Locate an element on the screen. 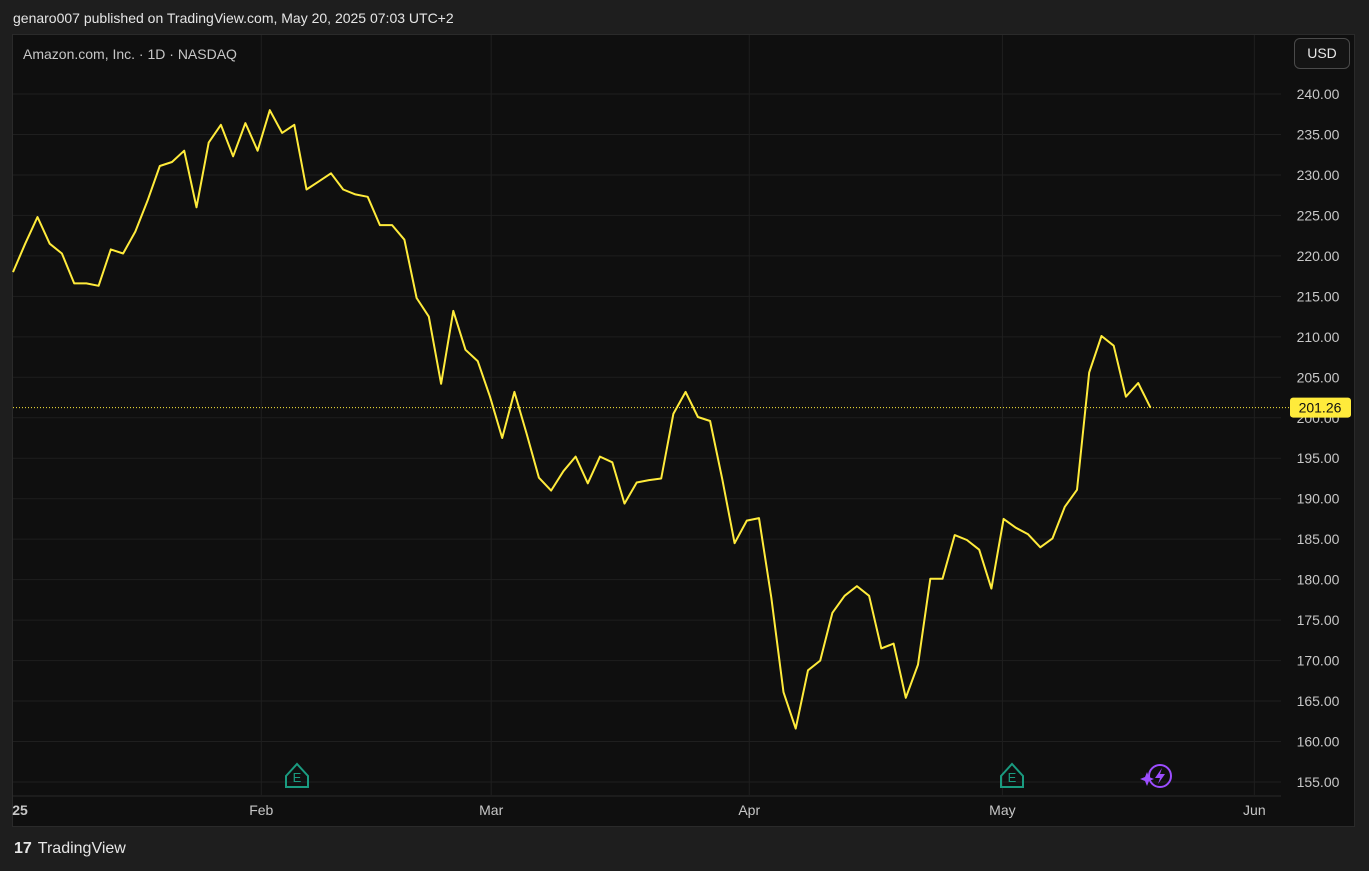 This screenshot has height=871, width=1369. symbol-legend: Amazon.com, Inc. · 1D · NASDAQ is located at coordinates (130, 54).